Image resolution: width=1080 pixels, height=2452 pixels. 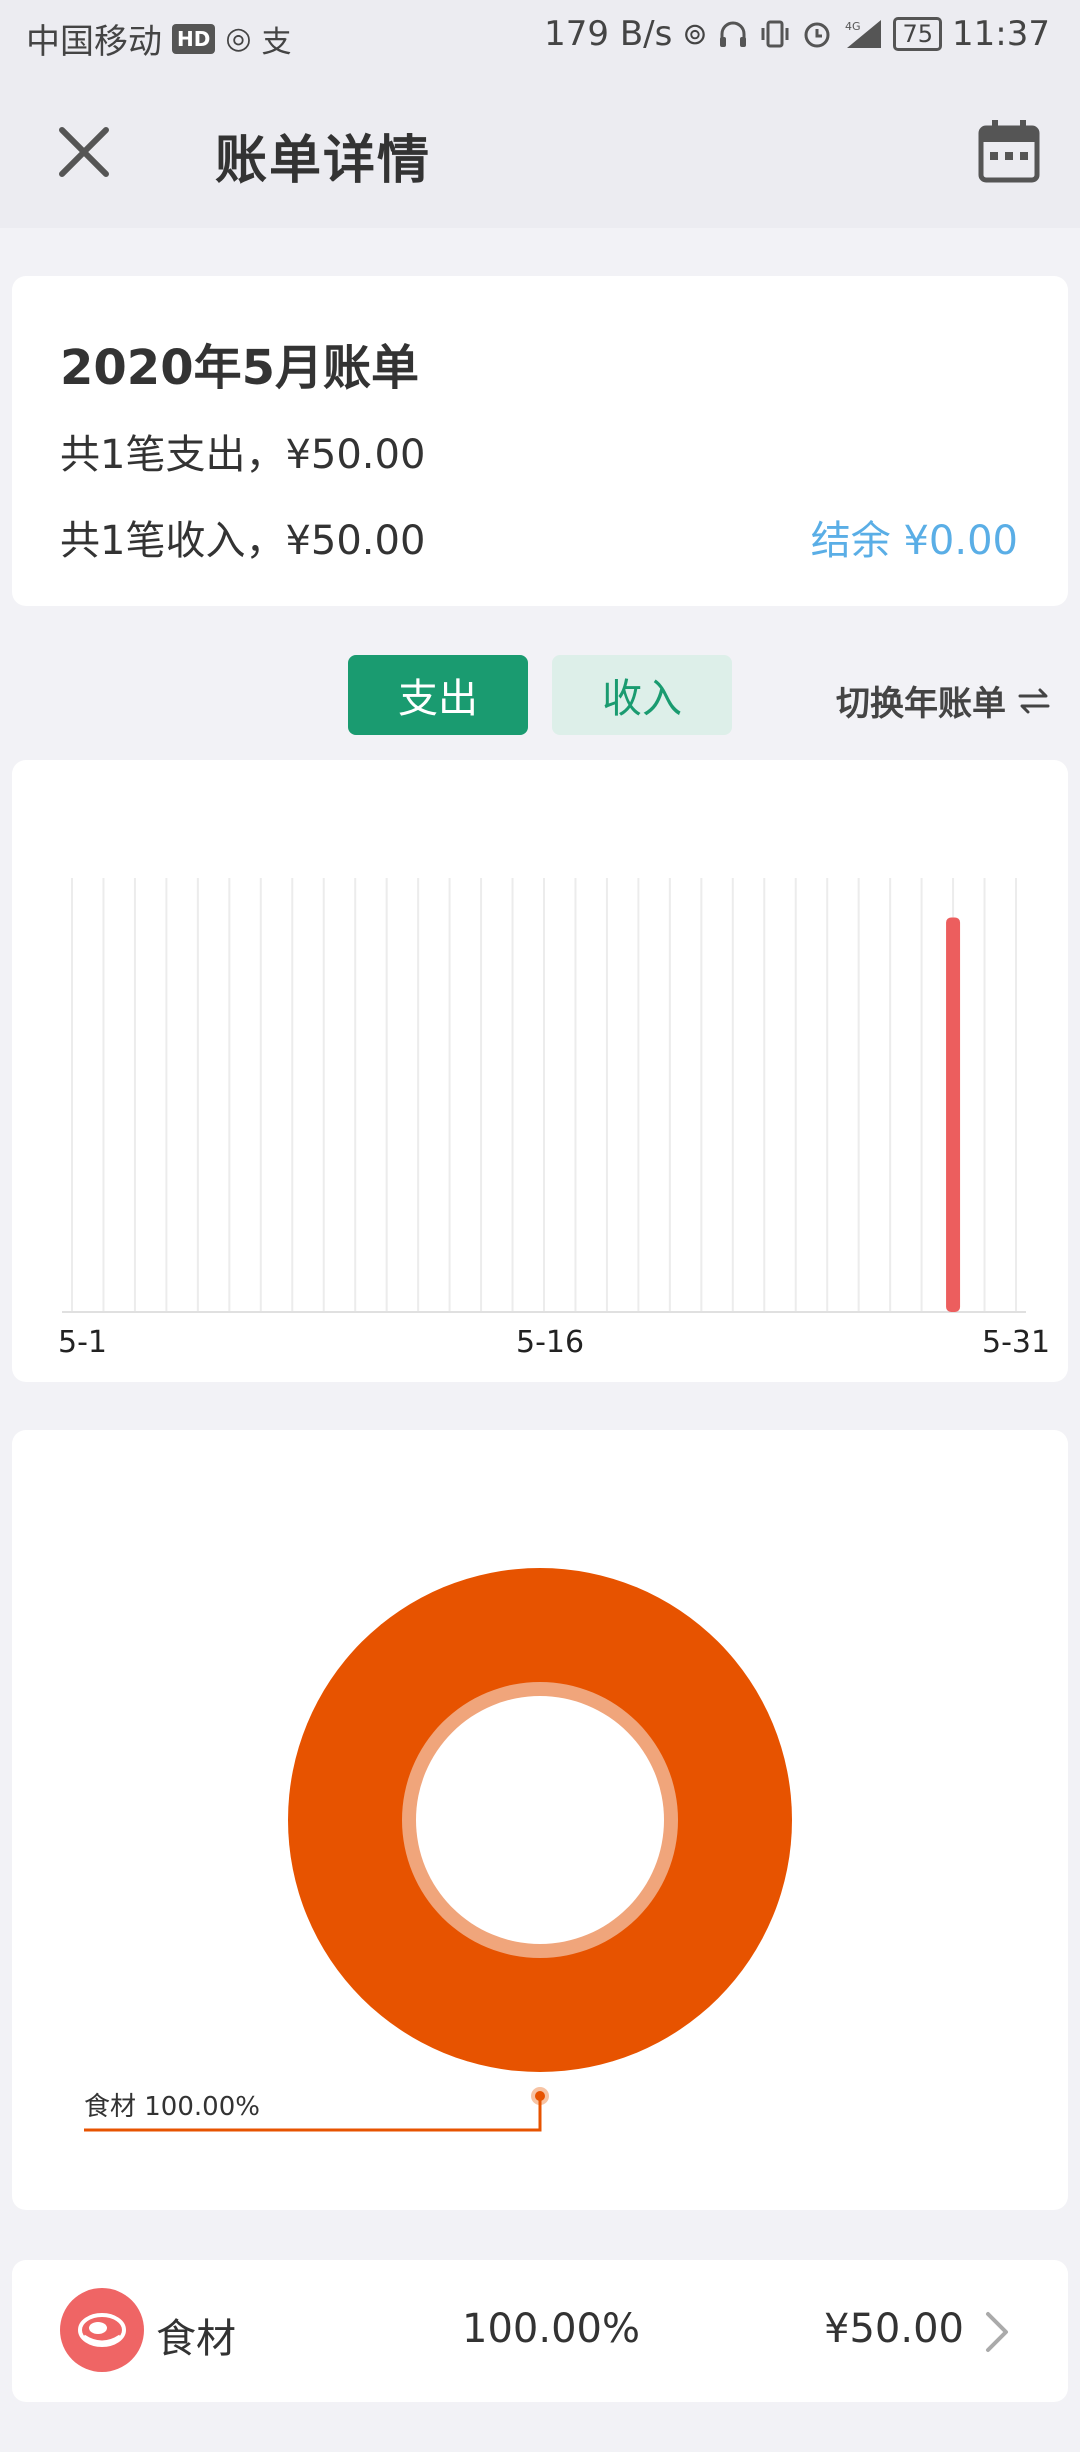 What do you see at coordinates (1016, 1342) in the screenshot?
I see `x-tick-label: 5-31` at bounding box center [1016, 1342].